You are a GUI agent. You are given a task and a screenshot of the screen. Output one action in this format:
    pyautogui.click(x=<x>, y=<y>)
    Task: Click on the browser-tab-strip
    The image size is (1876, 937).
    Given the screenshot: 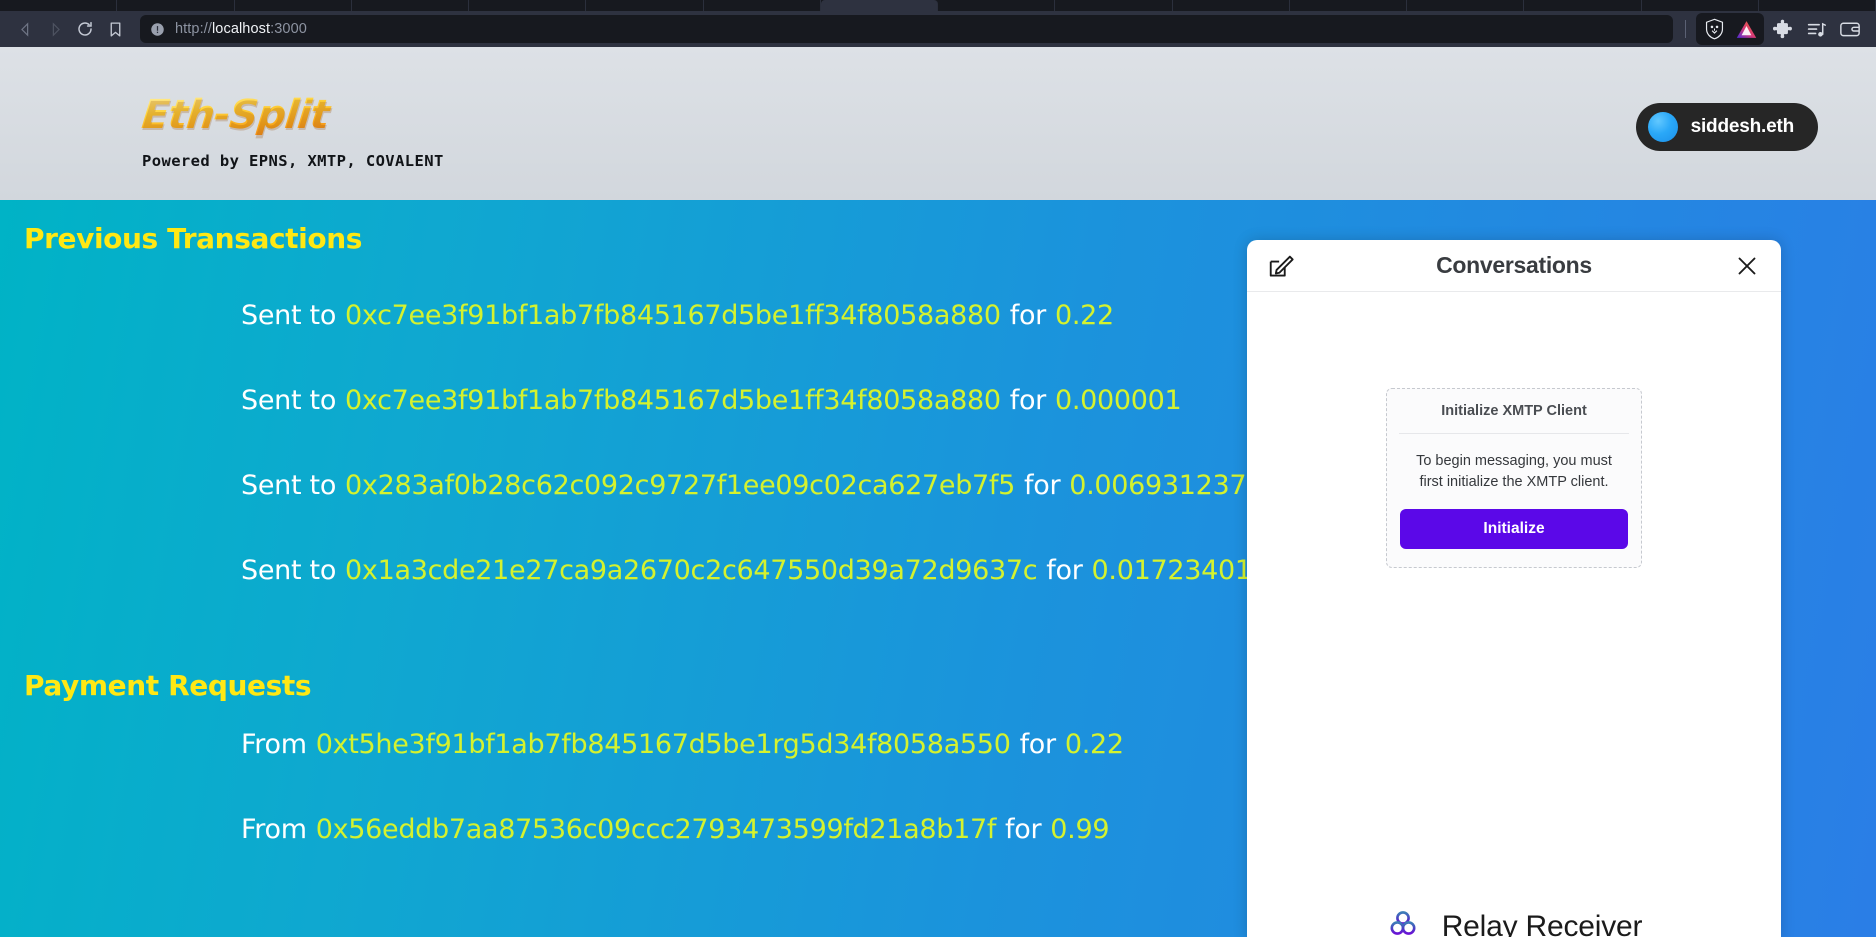 What is the action you would take?
    pyautogui.click(x=938, y=5)
    